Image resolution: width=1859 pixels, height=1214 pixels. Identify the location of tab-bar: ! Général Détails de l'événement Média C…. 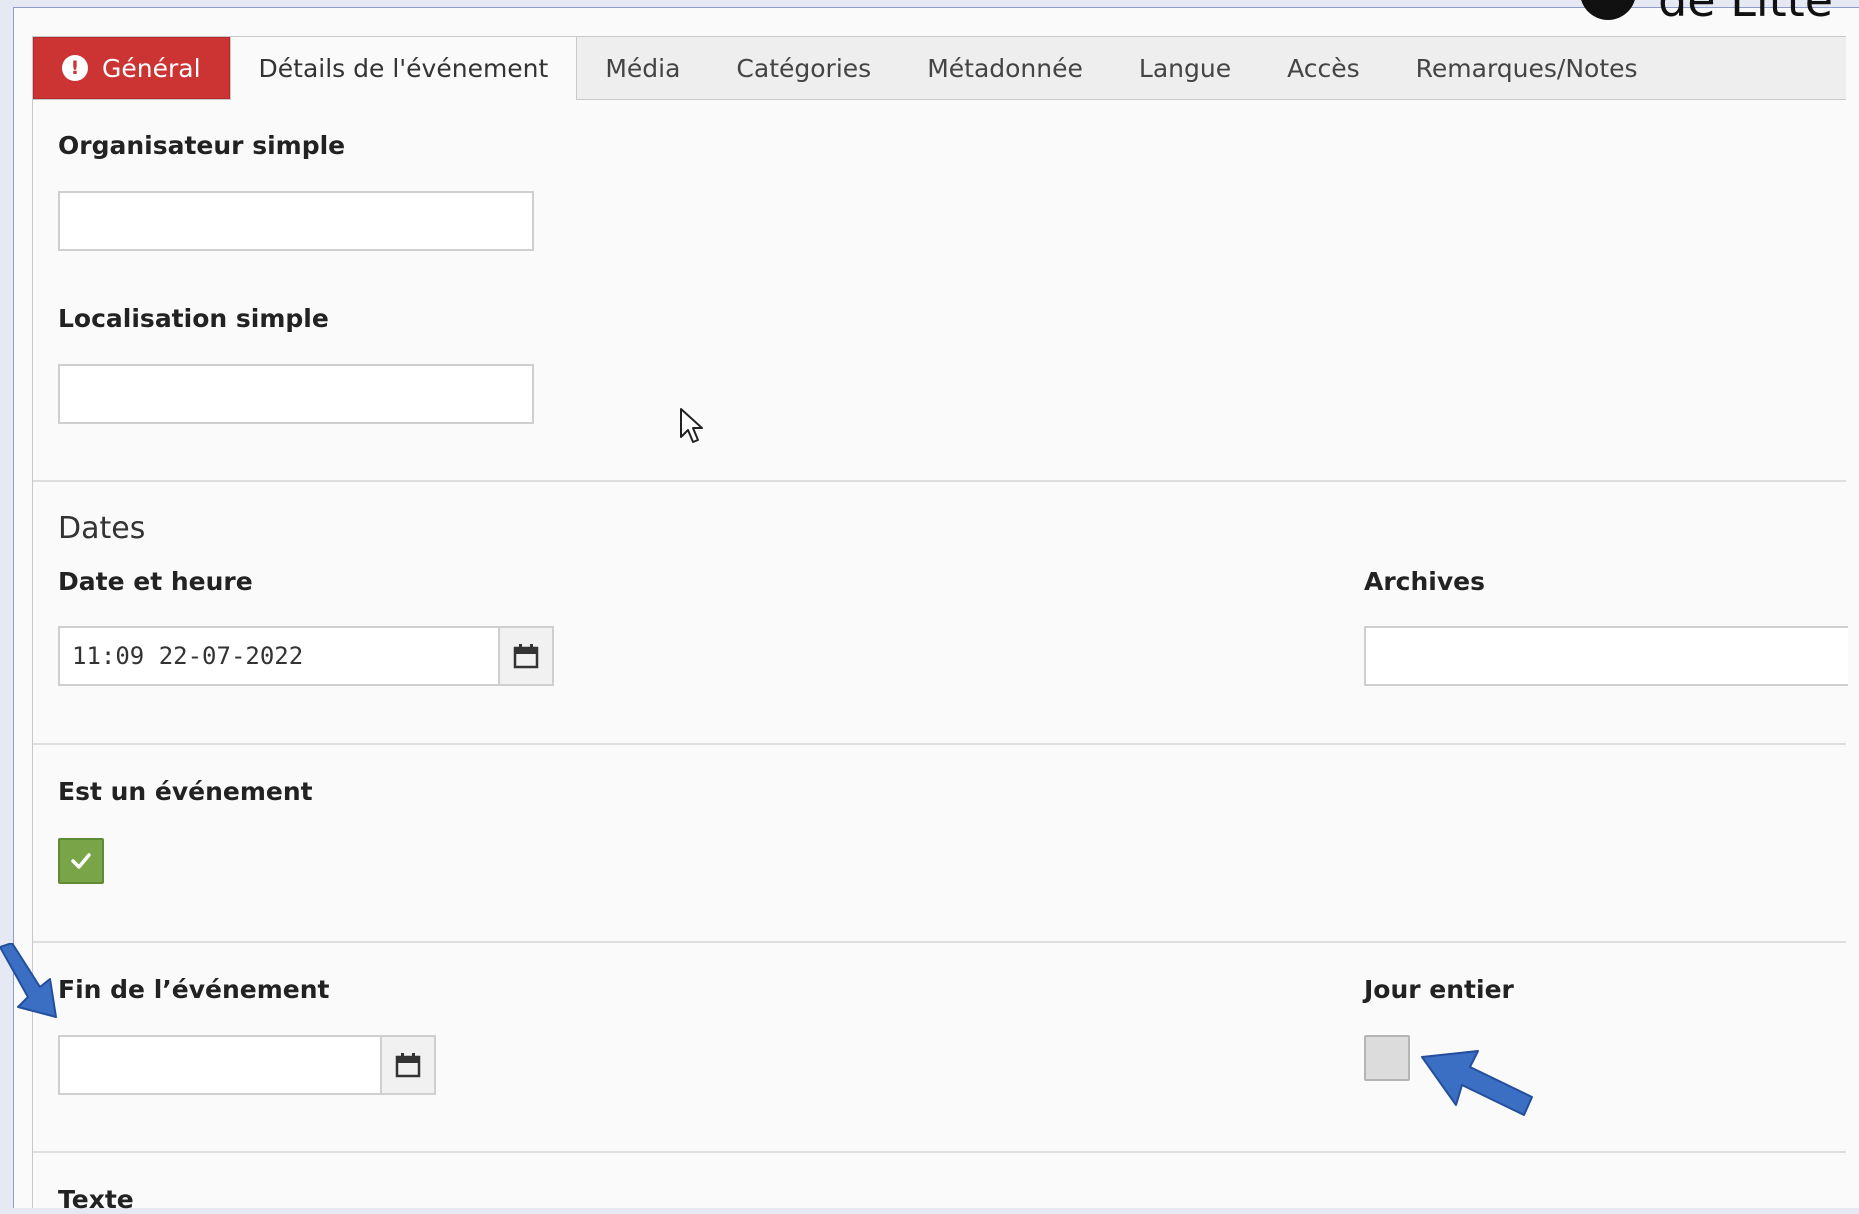
(939, 68).